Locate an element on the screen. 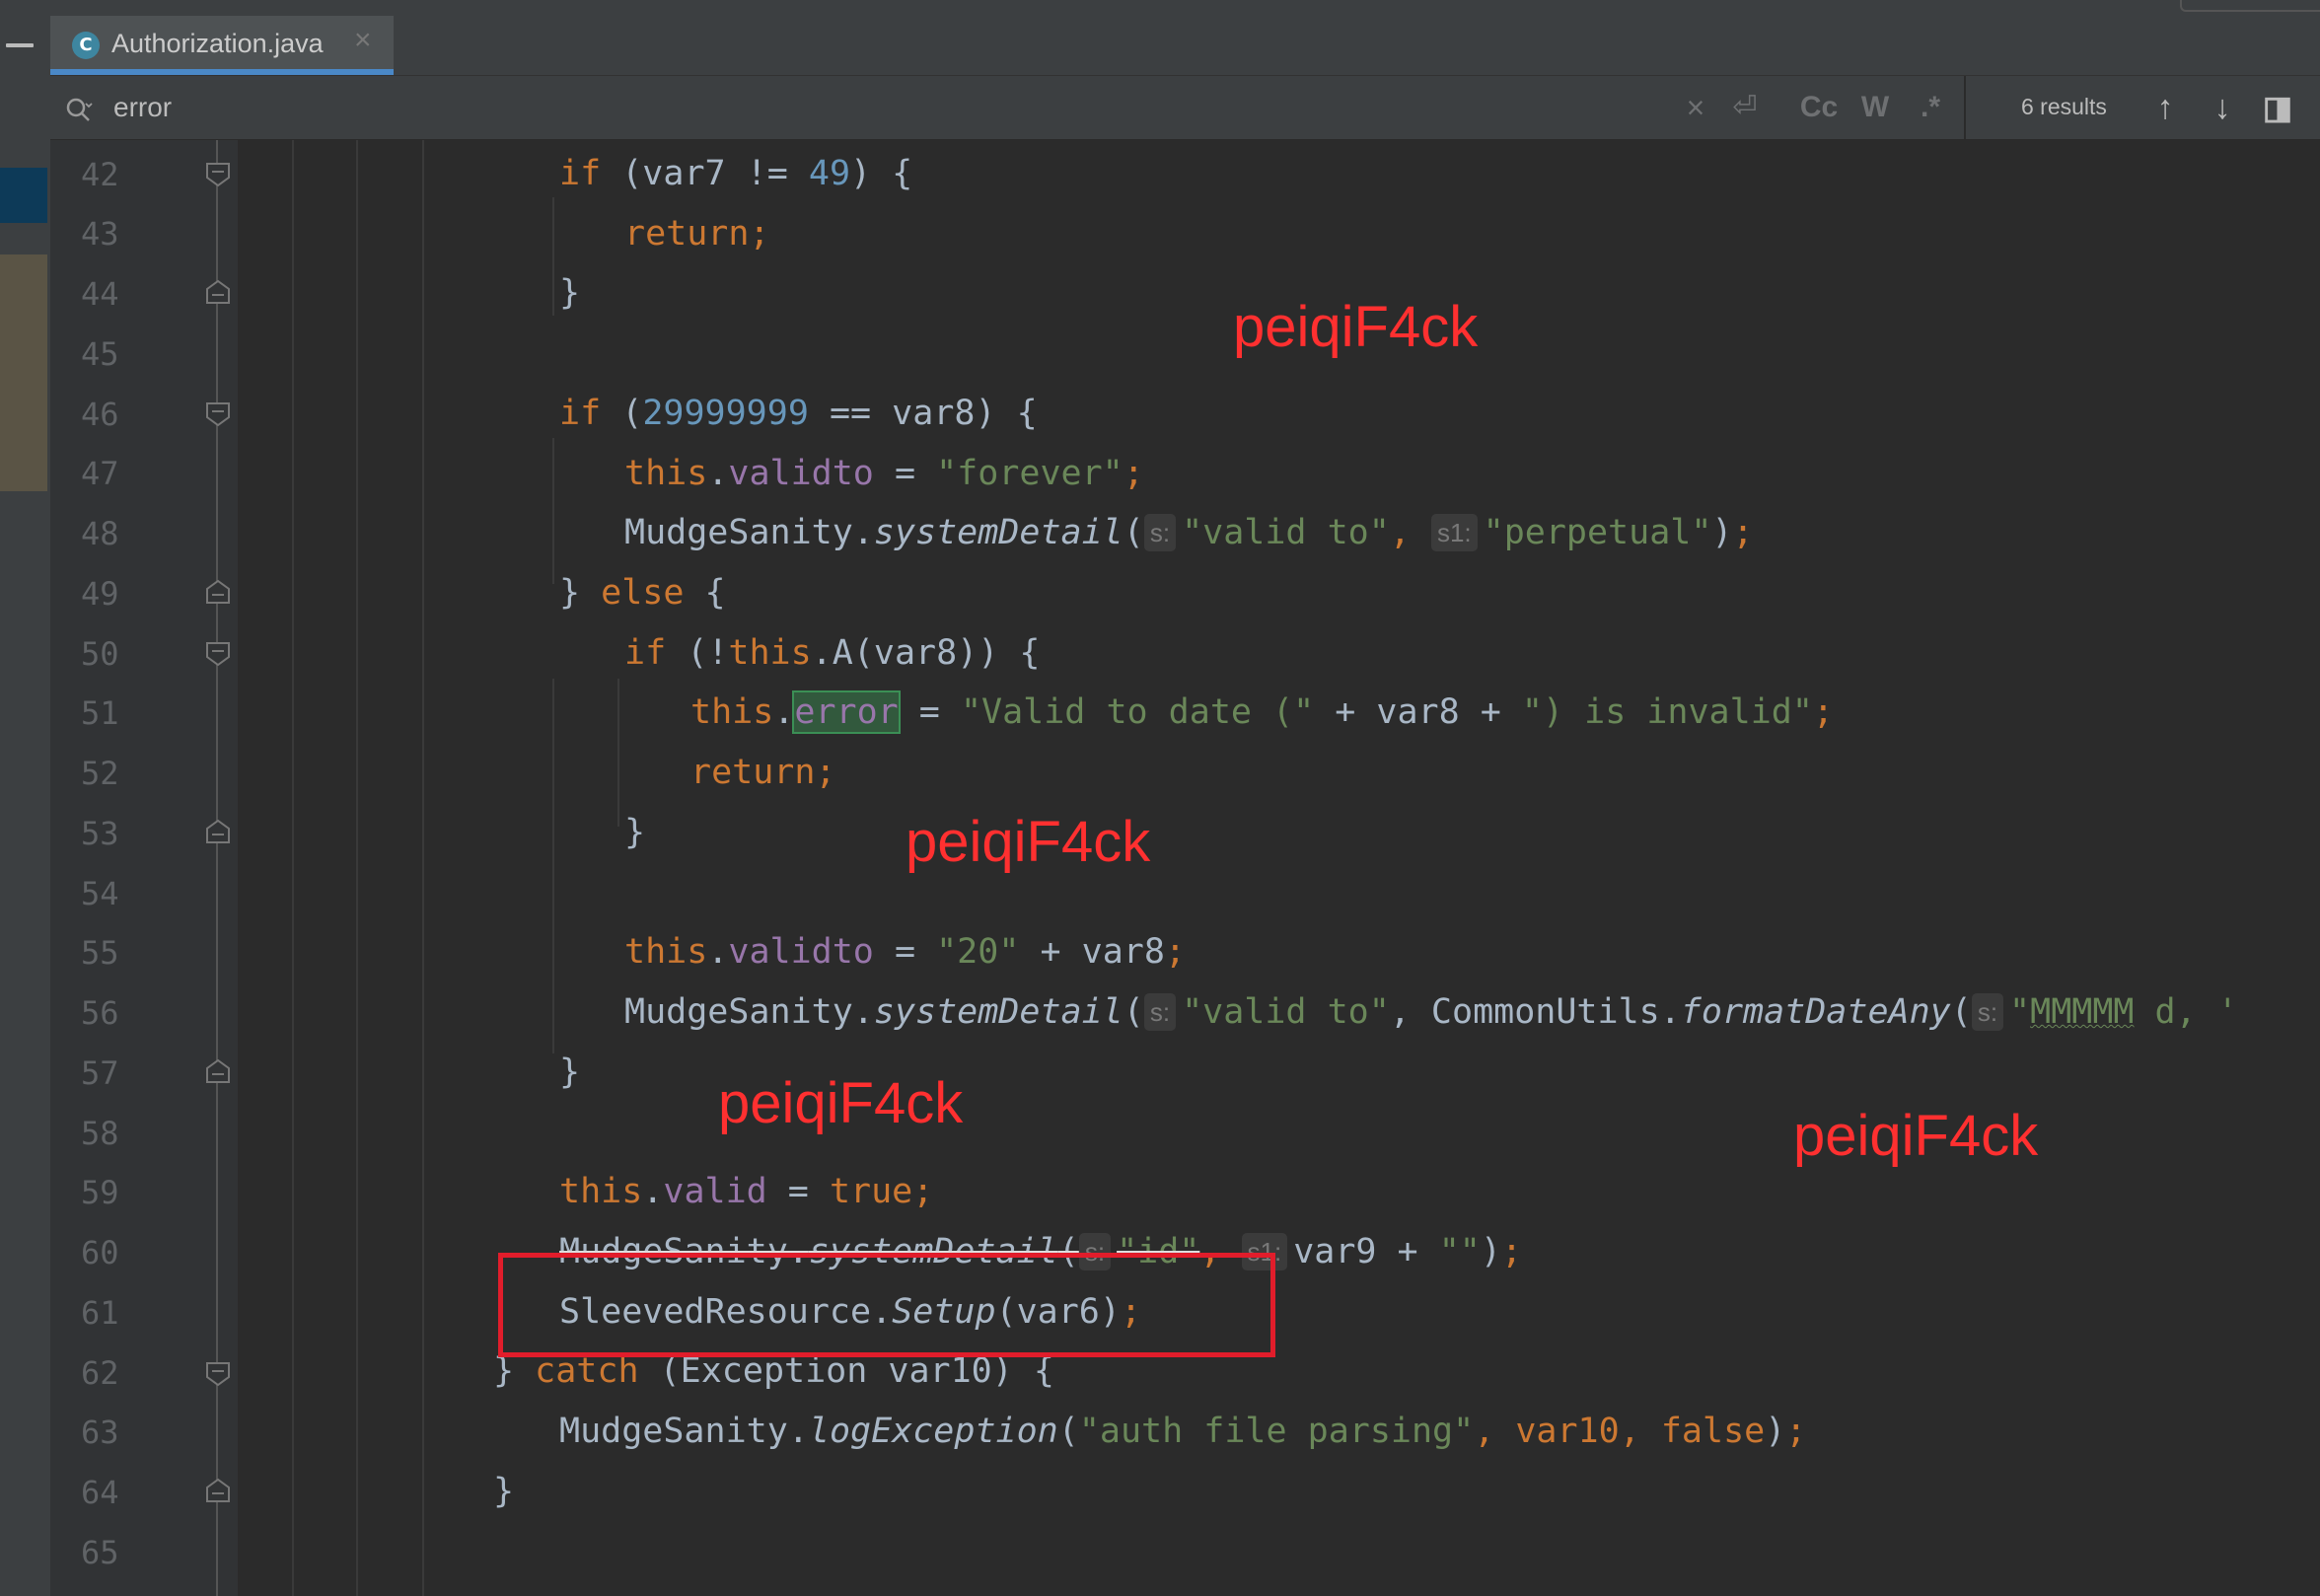 The image size is (2320, 1596). code-line-43: return; is located at coordinates (697, 233).